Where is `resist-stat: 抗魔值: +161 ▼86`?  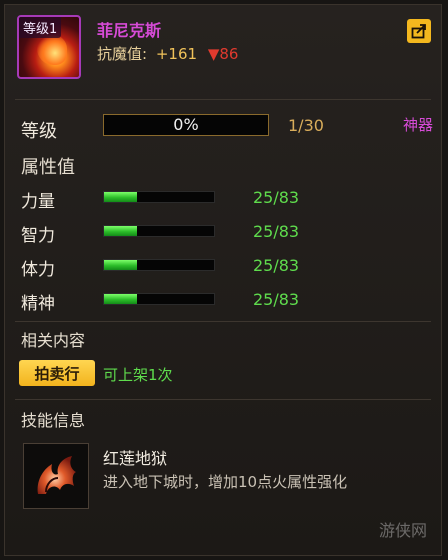 resist-stat: 抗魔值: +161 ▼86 is located at coordinates (167, 53).